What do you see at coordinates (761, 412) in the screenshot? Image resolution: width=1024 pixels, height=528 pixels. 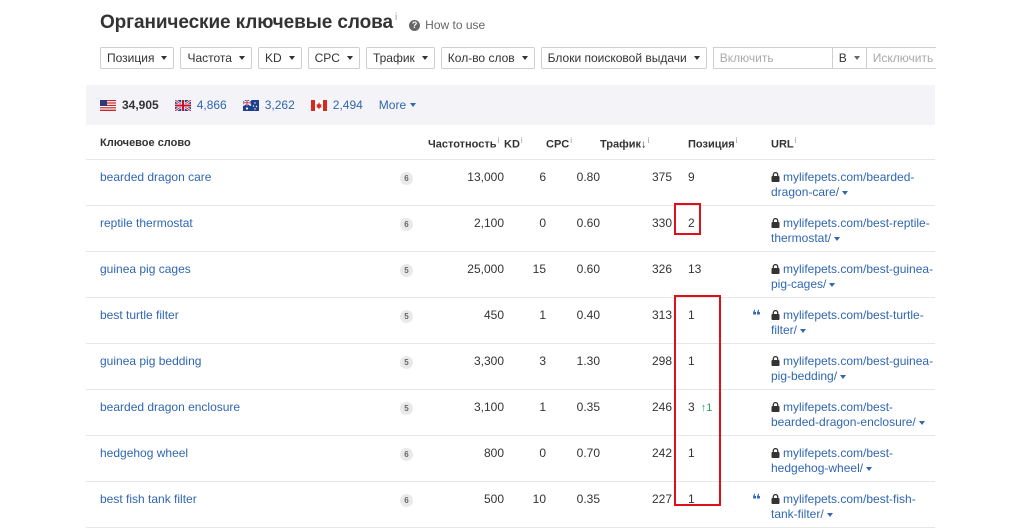 I see `quote-cell` at bounding box center [761, 412].